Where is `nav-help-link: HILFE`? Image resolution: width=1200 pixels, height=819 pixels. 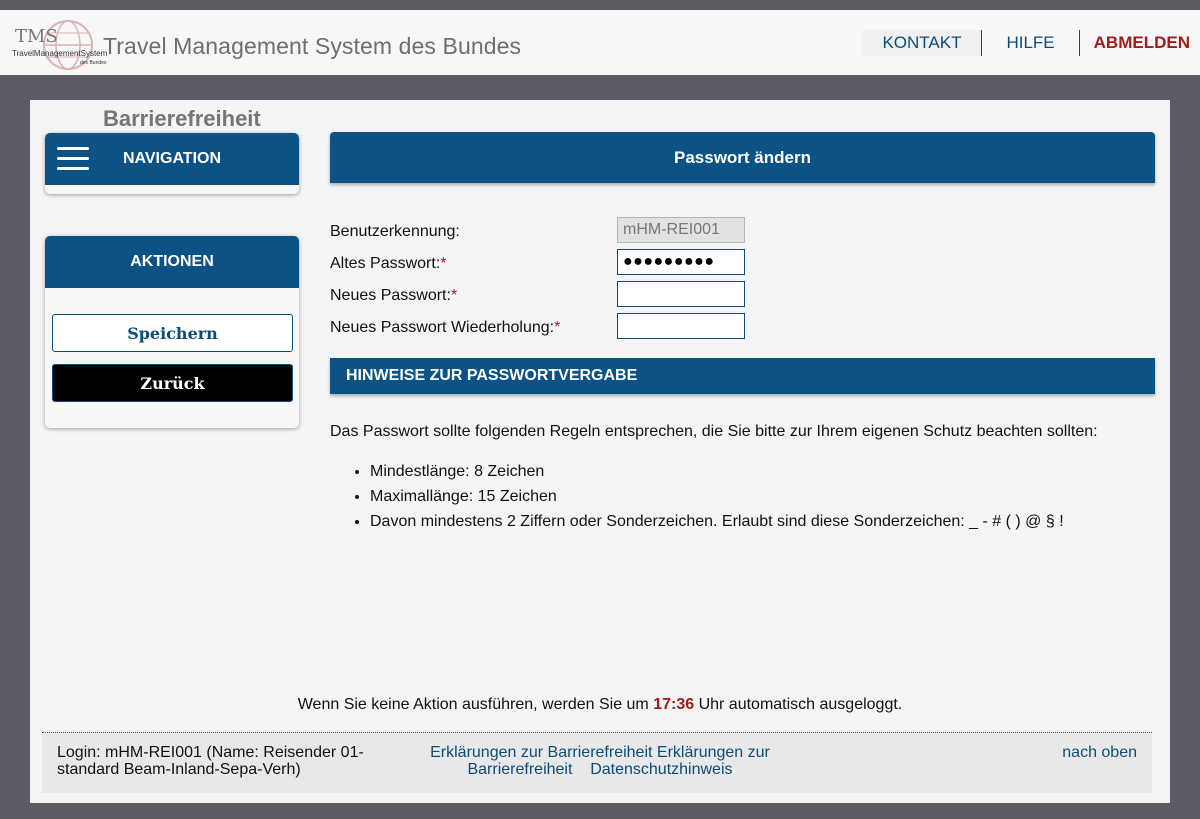
nav-help-link: HILFE is located at coordinates (1030, 43).